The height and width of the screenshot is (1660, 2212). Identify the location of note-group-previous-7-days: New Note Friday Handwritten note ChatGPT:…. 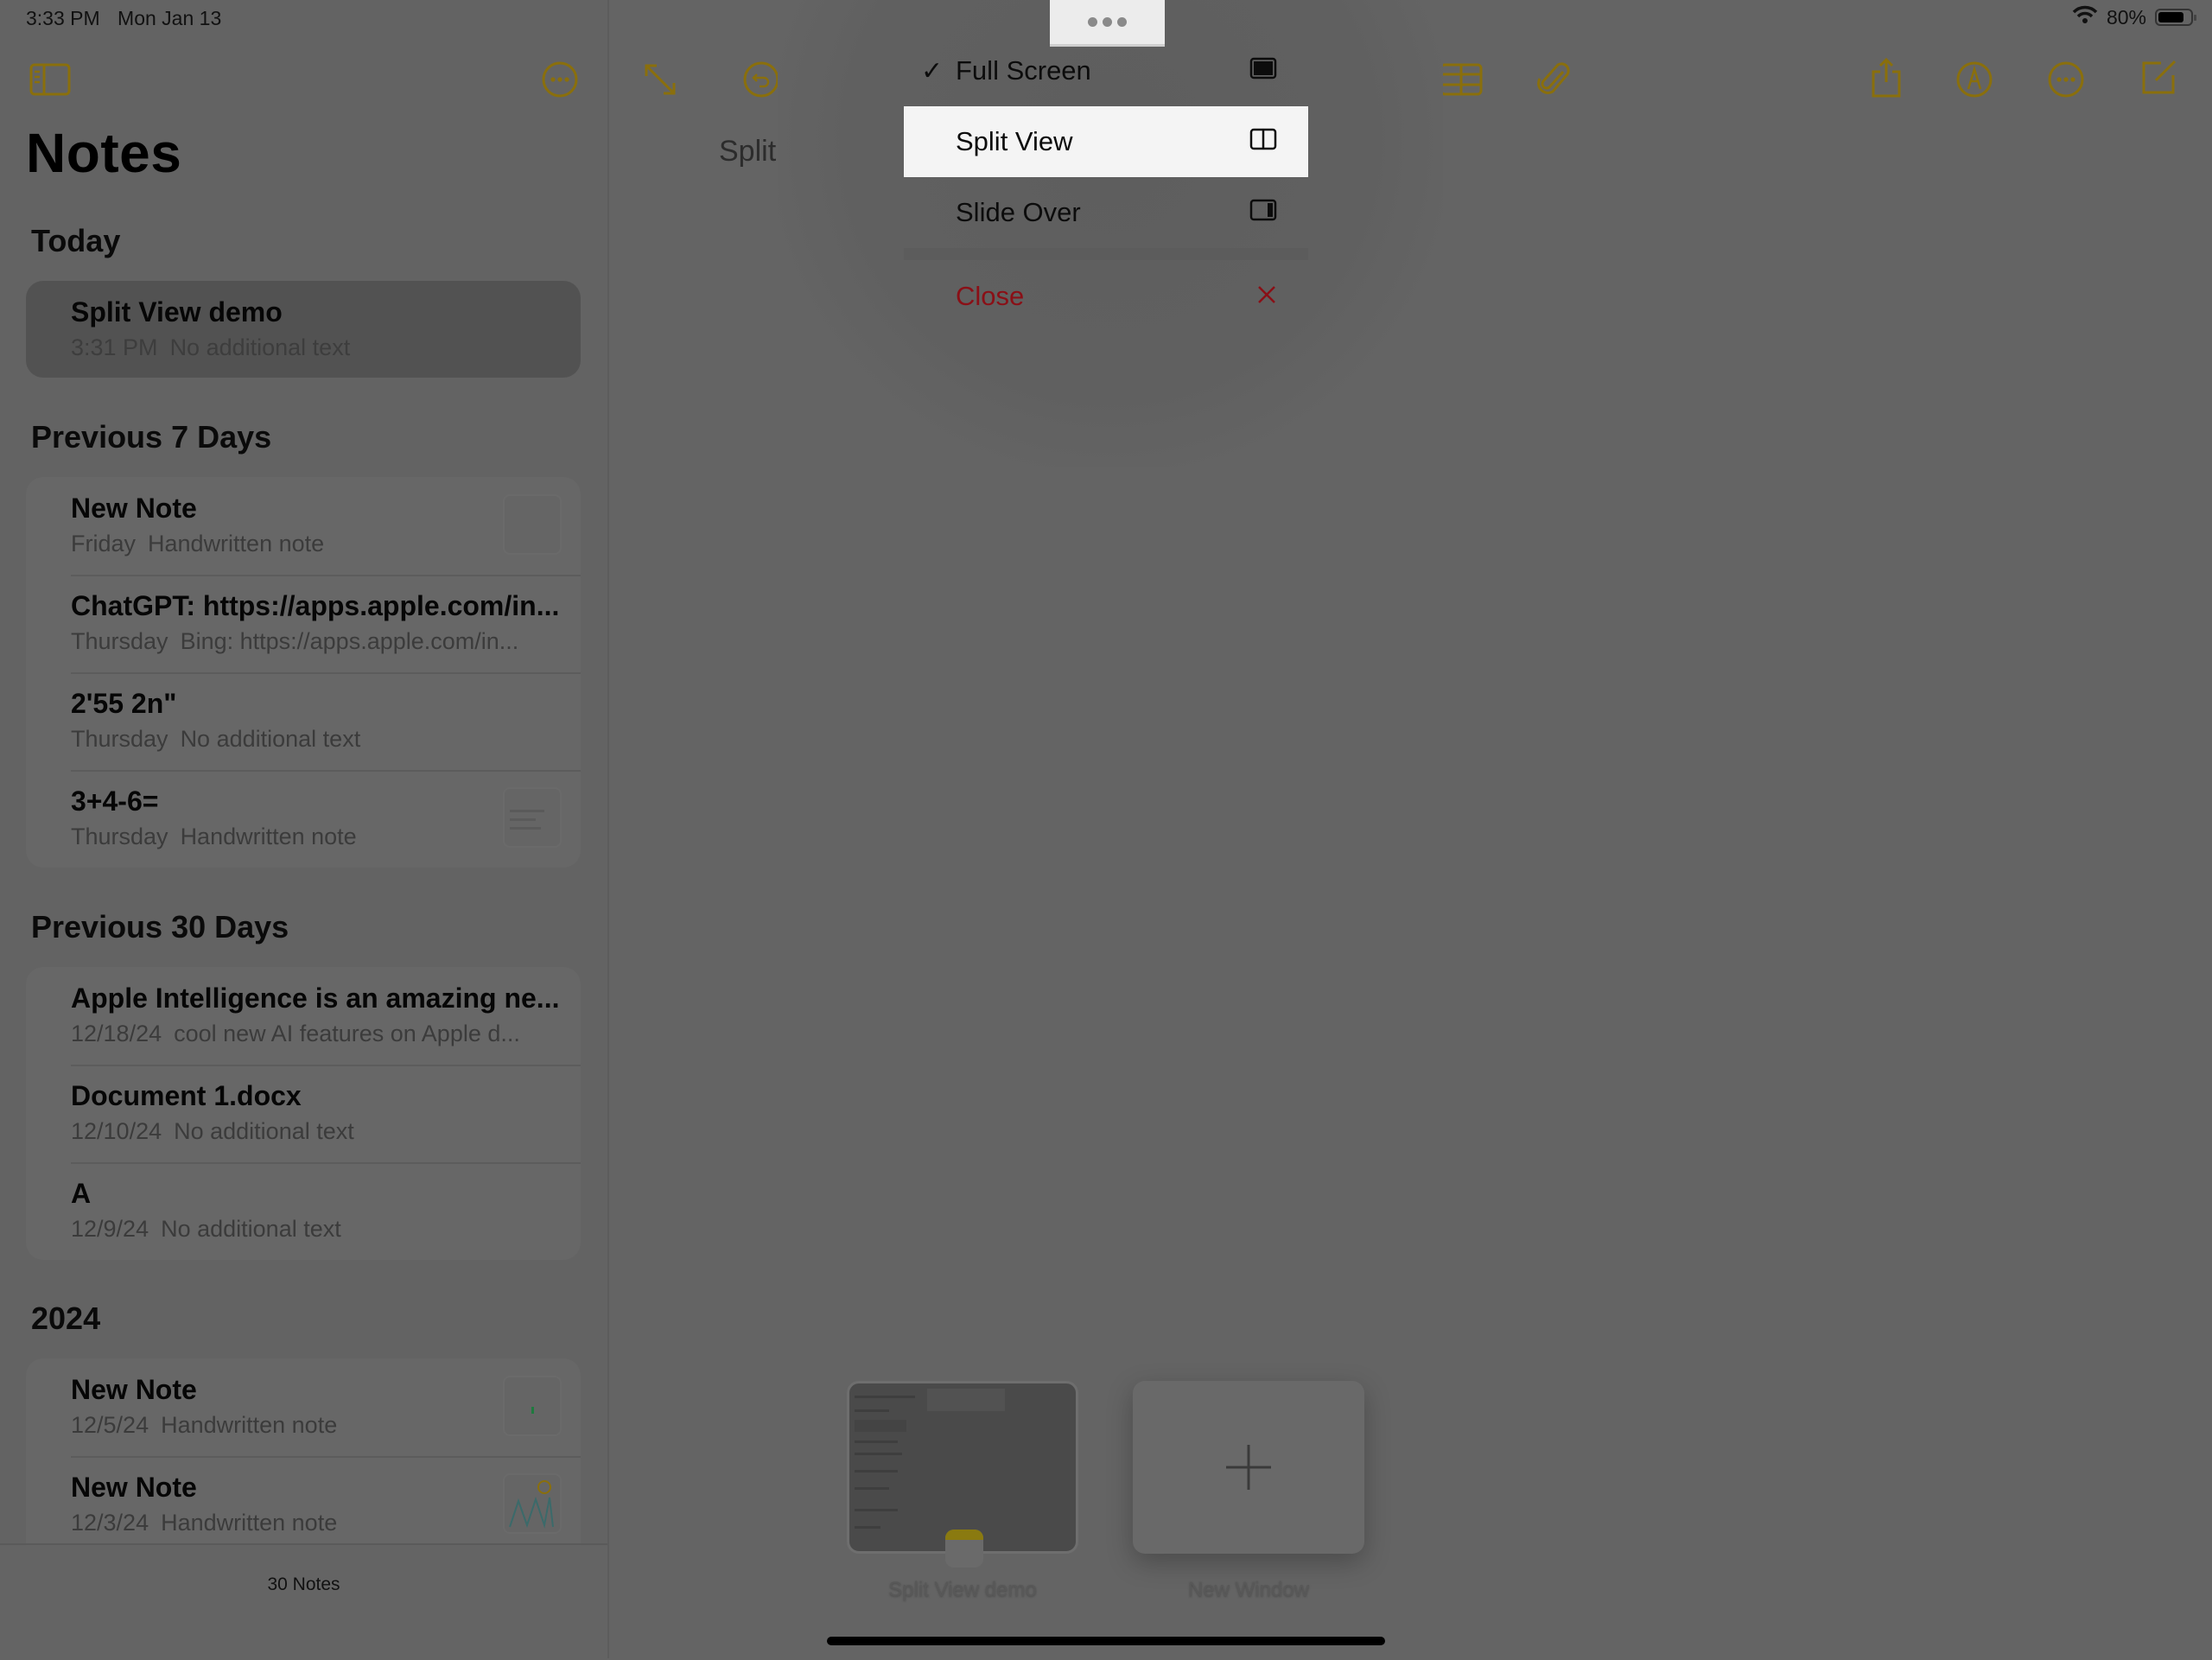
(303, 672).